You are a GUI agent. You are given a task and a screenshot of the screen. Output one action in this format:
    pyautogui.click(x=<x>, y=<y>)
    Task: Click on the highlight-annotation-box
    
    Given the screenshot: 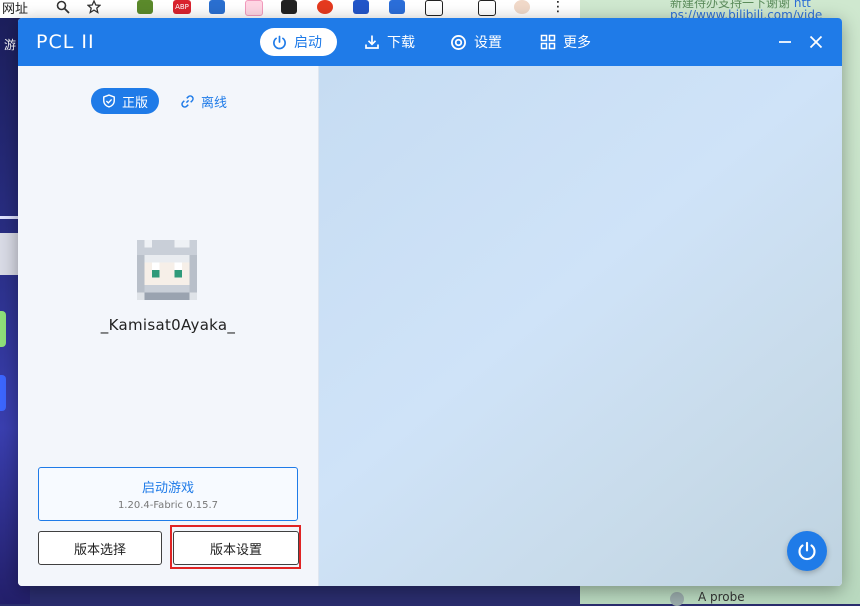 What is the action you would take?
    pyautogui.click(x=235, y=547)
    